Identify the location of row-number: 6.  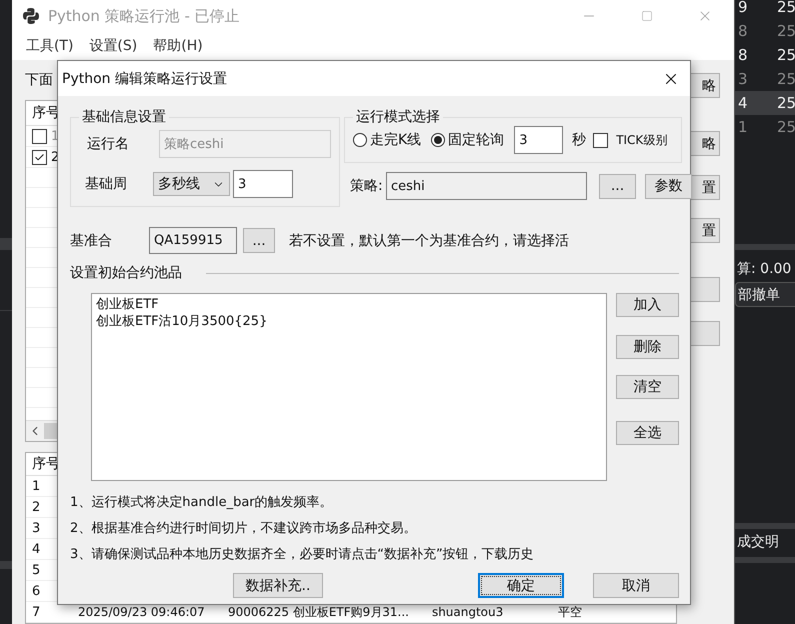
(36, 591).